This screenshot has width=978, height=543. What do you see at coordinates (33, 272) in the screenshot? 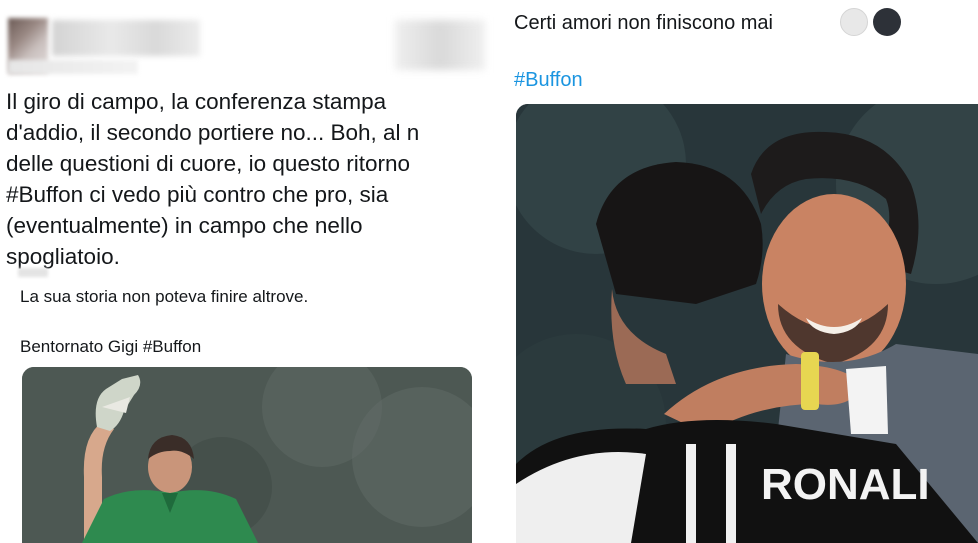
I see `quoted-author-redacted` at bounding box center [33, 272].